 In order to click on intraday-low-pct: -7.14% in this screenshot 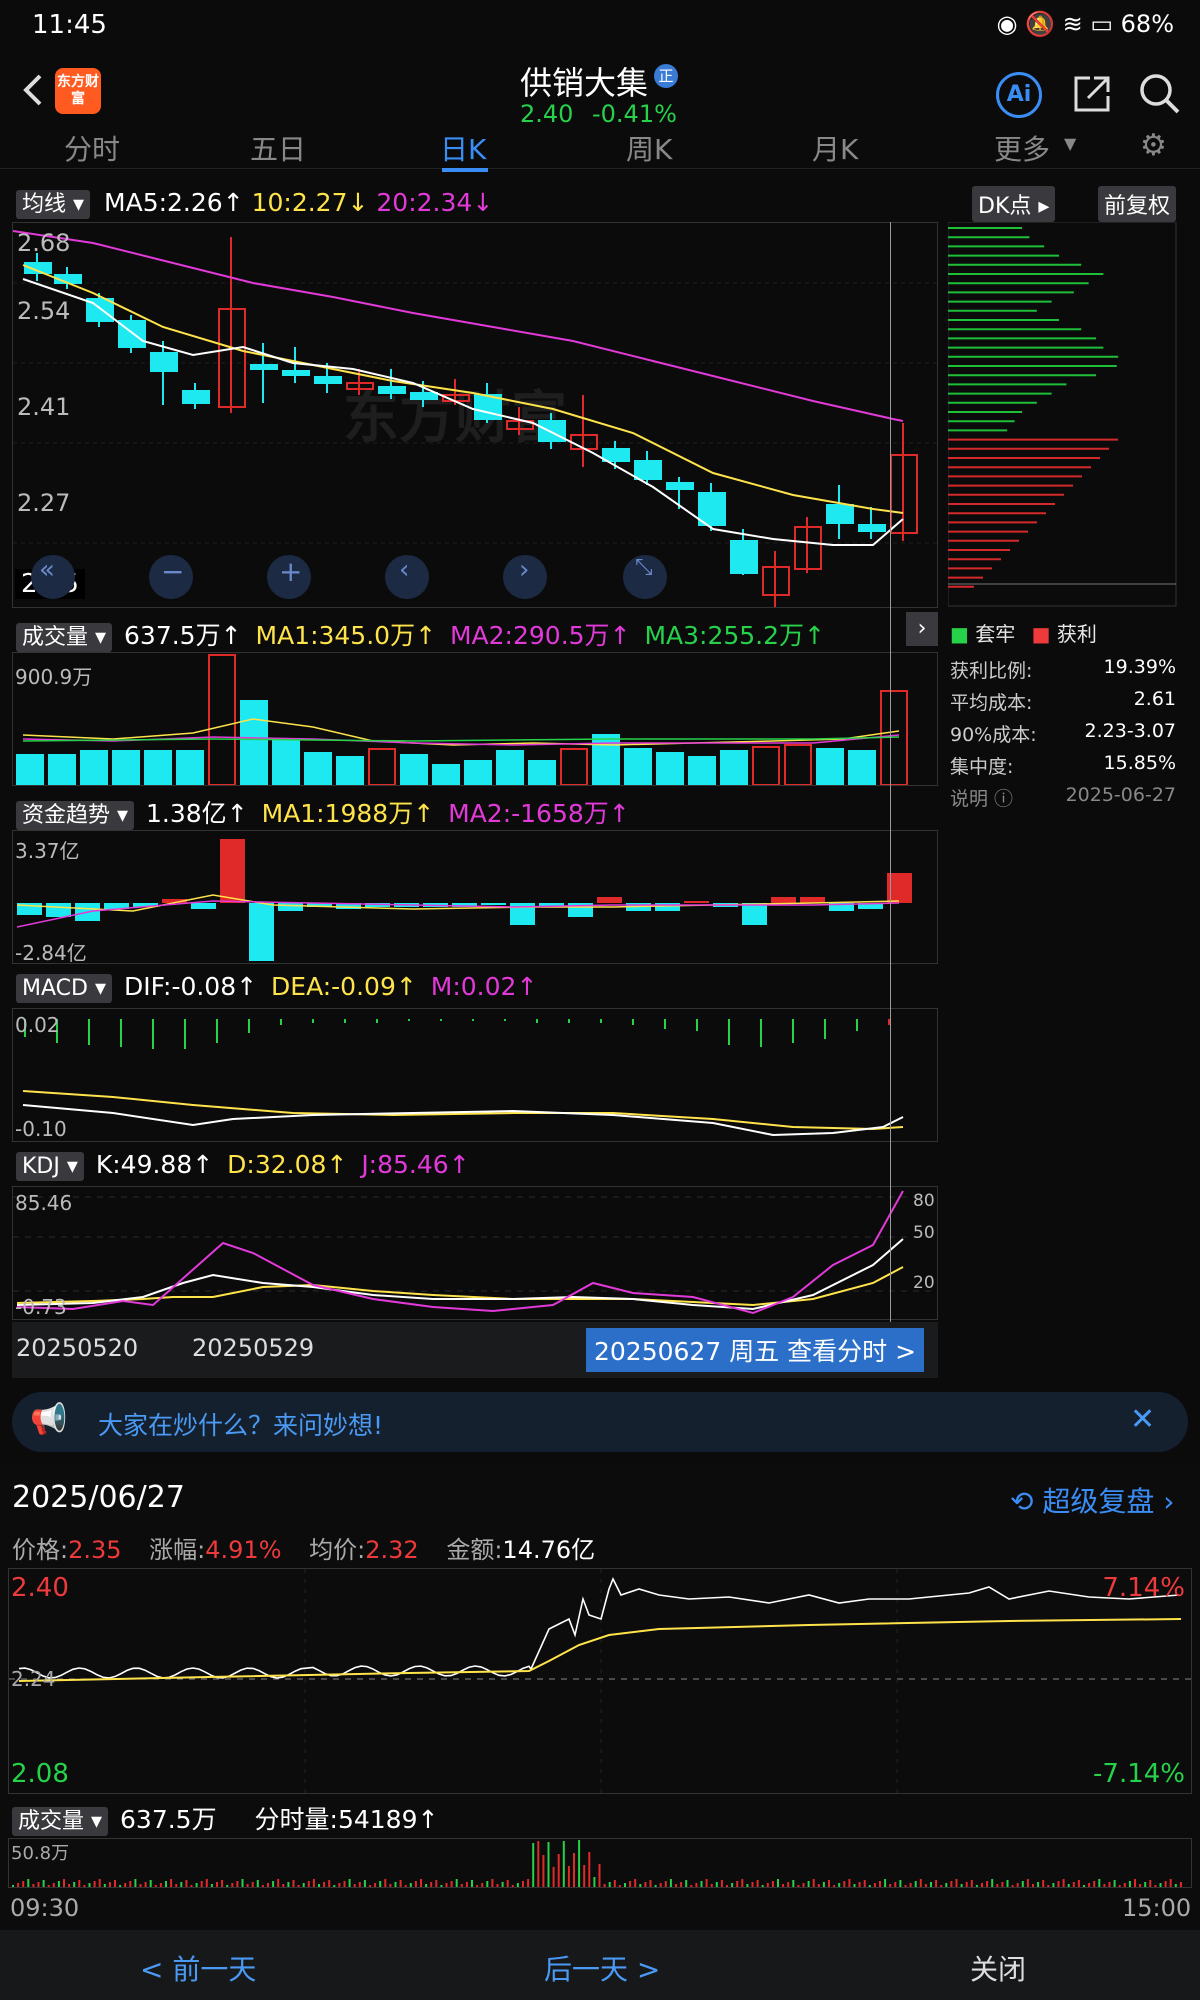, I will do `click(1139, 1774)`.